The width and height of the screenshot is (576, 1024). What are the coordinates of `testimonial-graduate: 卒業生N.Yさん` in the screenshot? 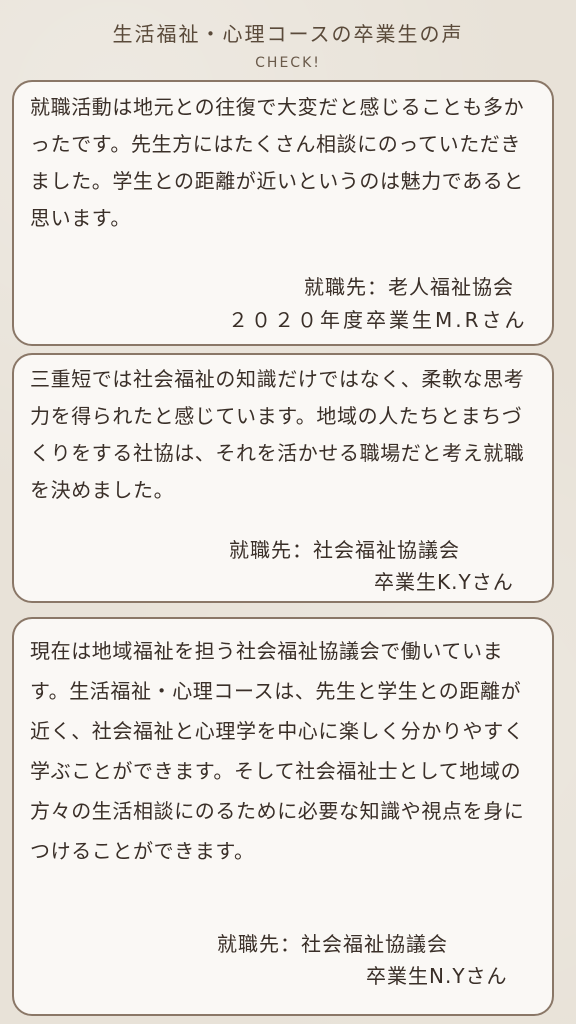 It's located at (437, 976).